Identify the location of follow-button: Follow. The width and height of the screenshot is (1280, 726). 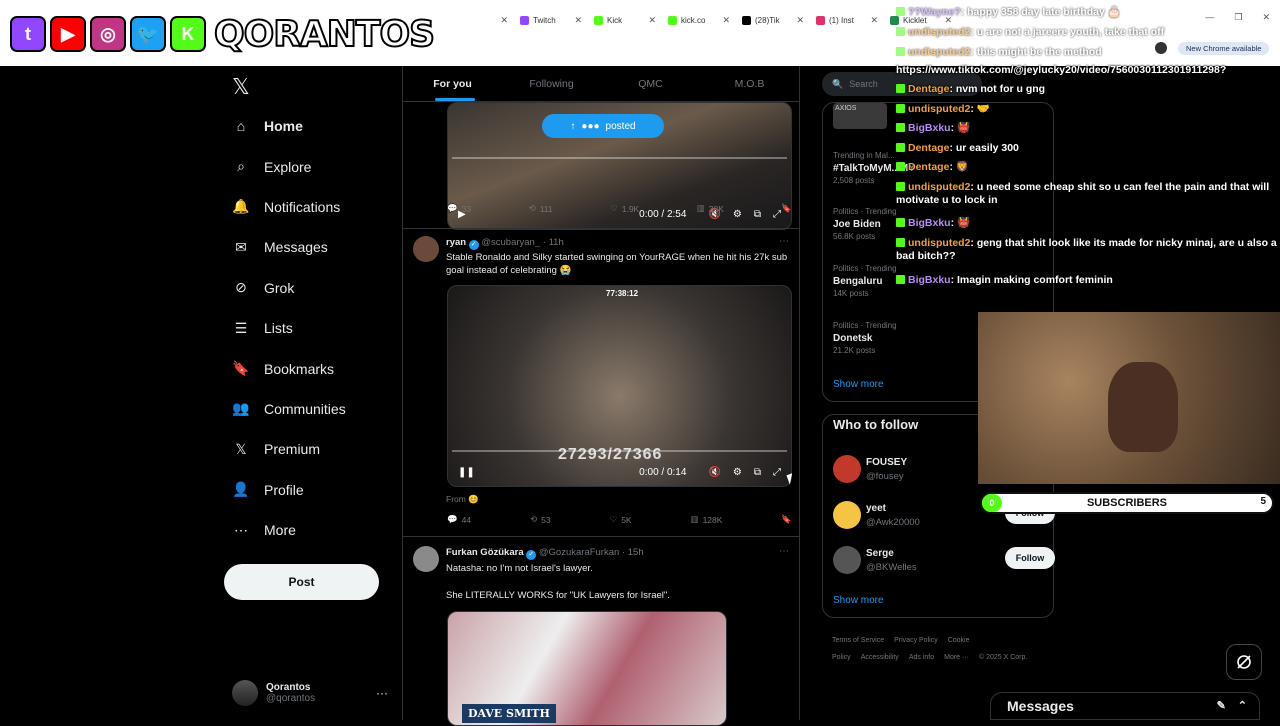
(1030, 558).